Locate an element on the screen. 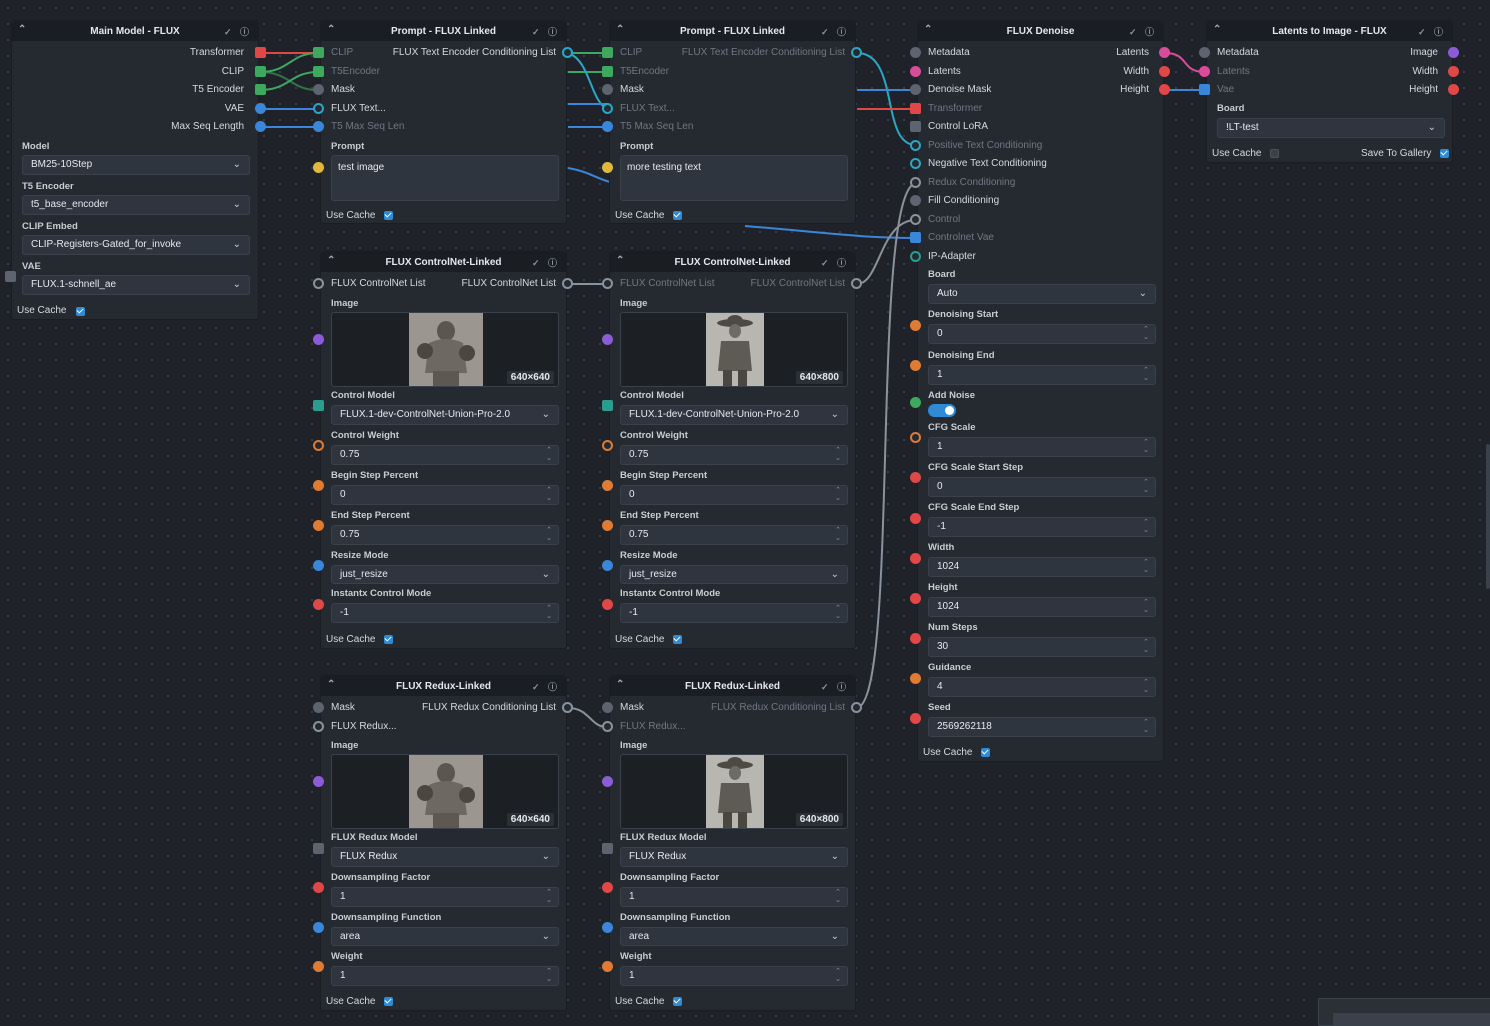 Image resolution: width=1490 pixels, height=1026 pixels. weight-input: 1 ⌃ ⌄ is located at coordinates (734, 976).